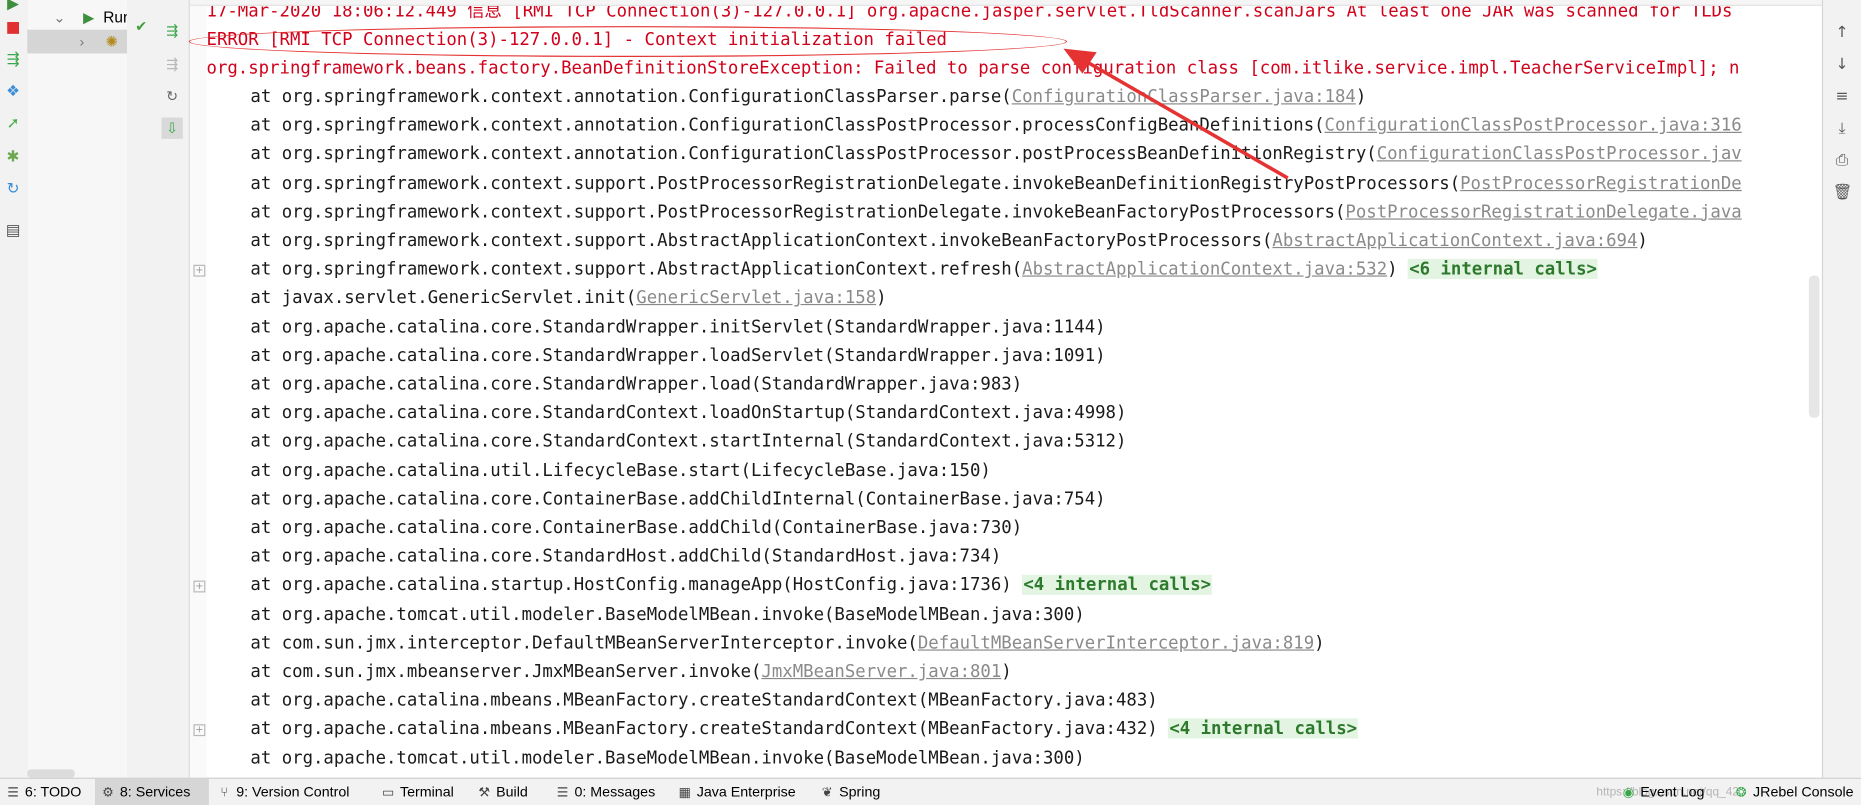 This screenshot has width=1861, height=805. I want to click on source-link: ConfigurationClassParser.java:184, so click(1184, 97).